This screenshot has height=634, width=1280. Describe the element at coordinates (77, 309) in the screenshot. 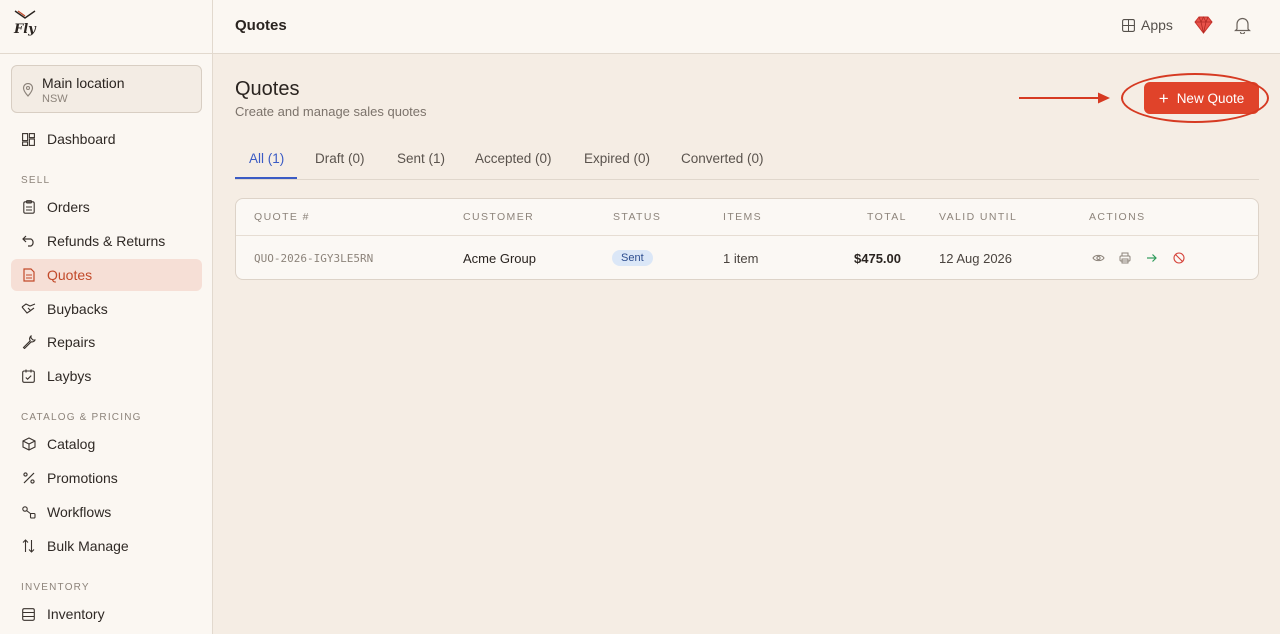

I see `sidebar-item-label: Buybacks` at that location.